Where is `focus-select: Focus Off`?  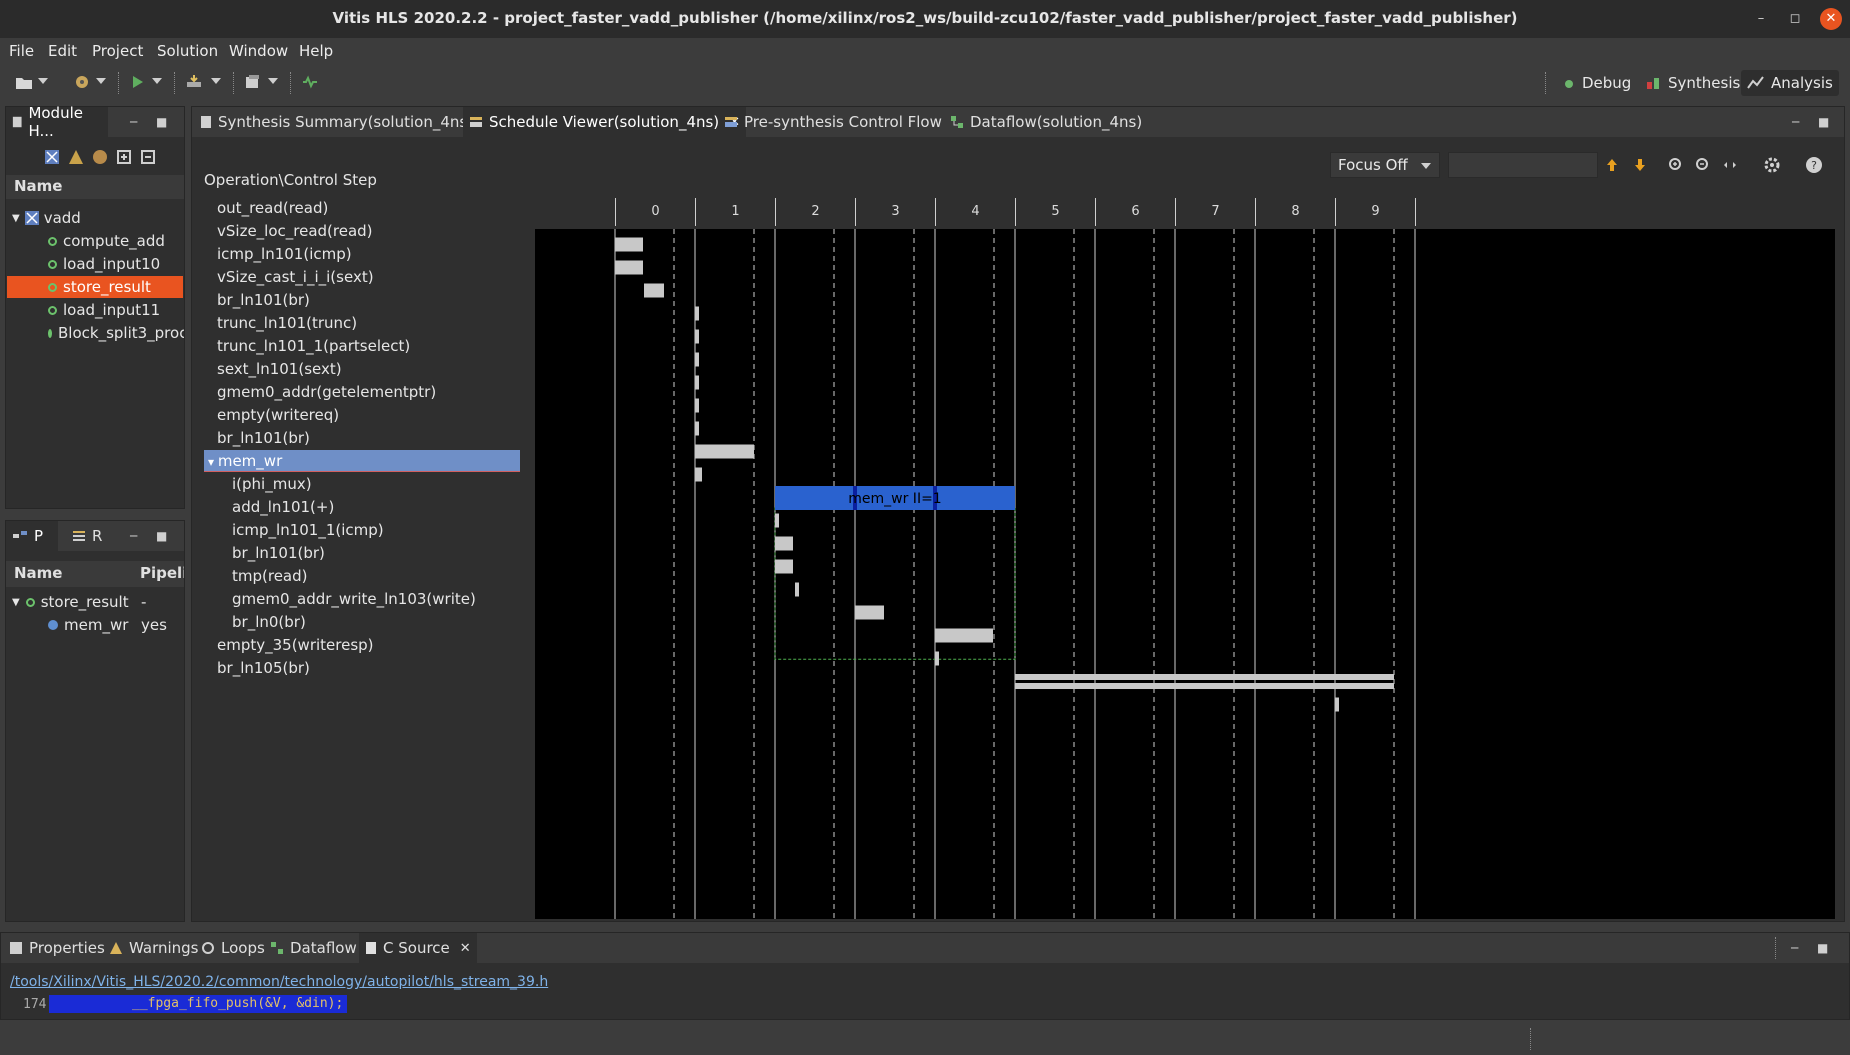
focus-select: Focus Off is located at coordinates (1385, 165).